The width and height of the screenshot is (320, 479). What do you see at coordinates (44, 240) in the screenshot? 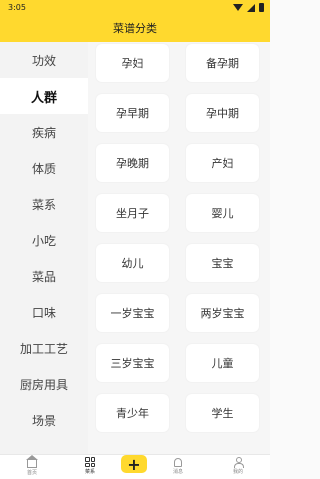
I see `sidebar-item: 小吃` at bounding box center [44, 240].